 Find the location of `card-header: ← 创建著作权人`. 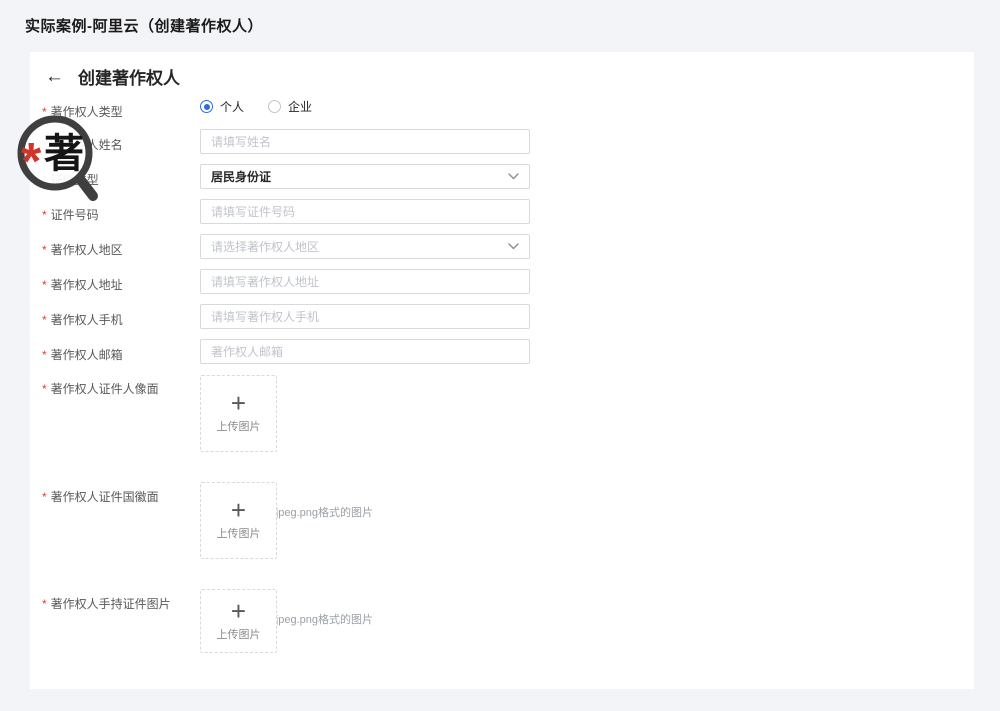

card-header: ← 创建著作权人 is located at coordinates (112, 76).